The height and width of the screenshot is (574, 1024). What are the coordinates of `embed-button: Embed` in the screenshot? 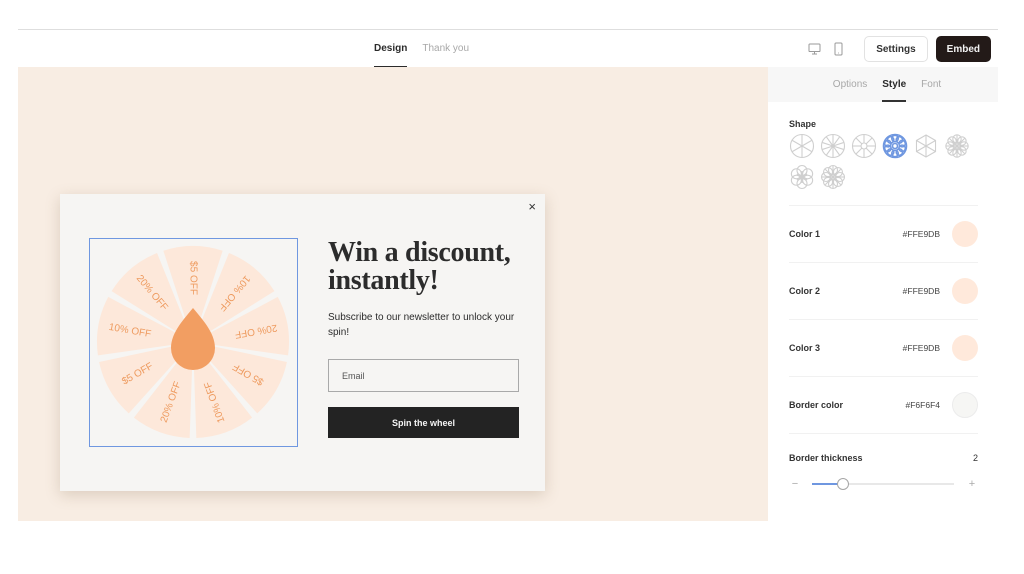 It's located at (963, 49).